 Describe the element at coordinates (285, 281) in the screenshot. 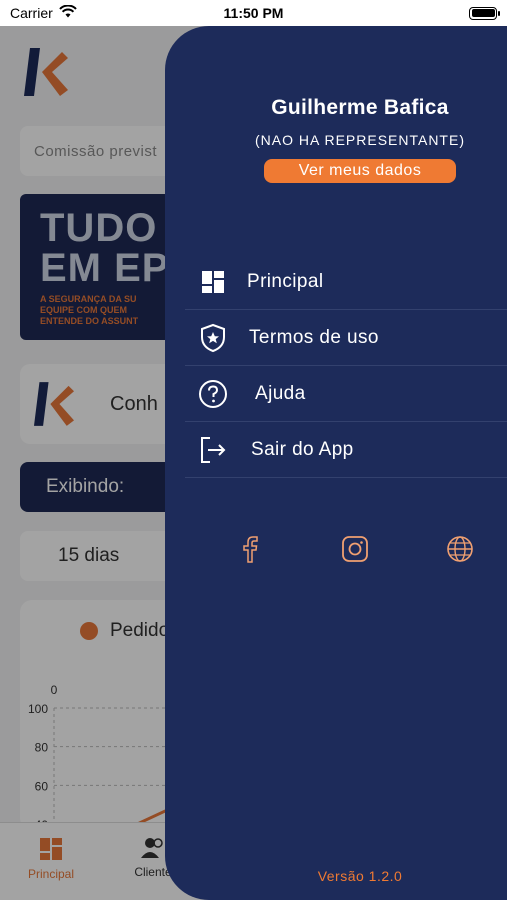

I see `menu-label-principal: Principal` at that location.